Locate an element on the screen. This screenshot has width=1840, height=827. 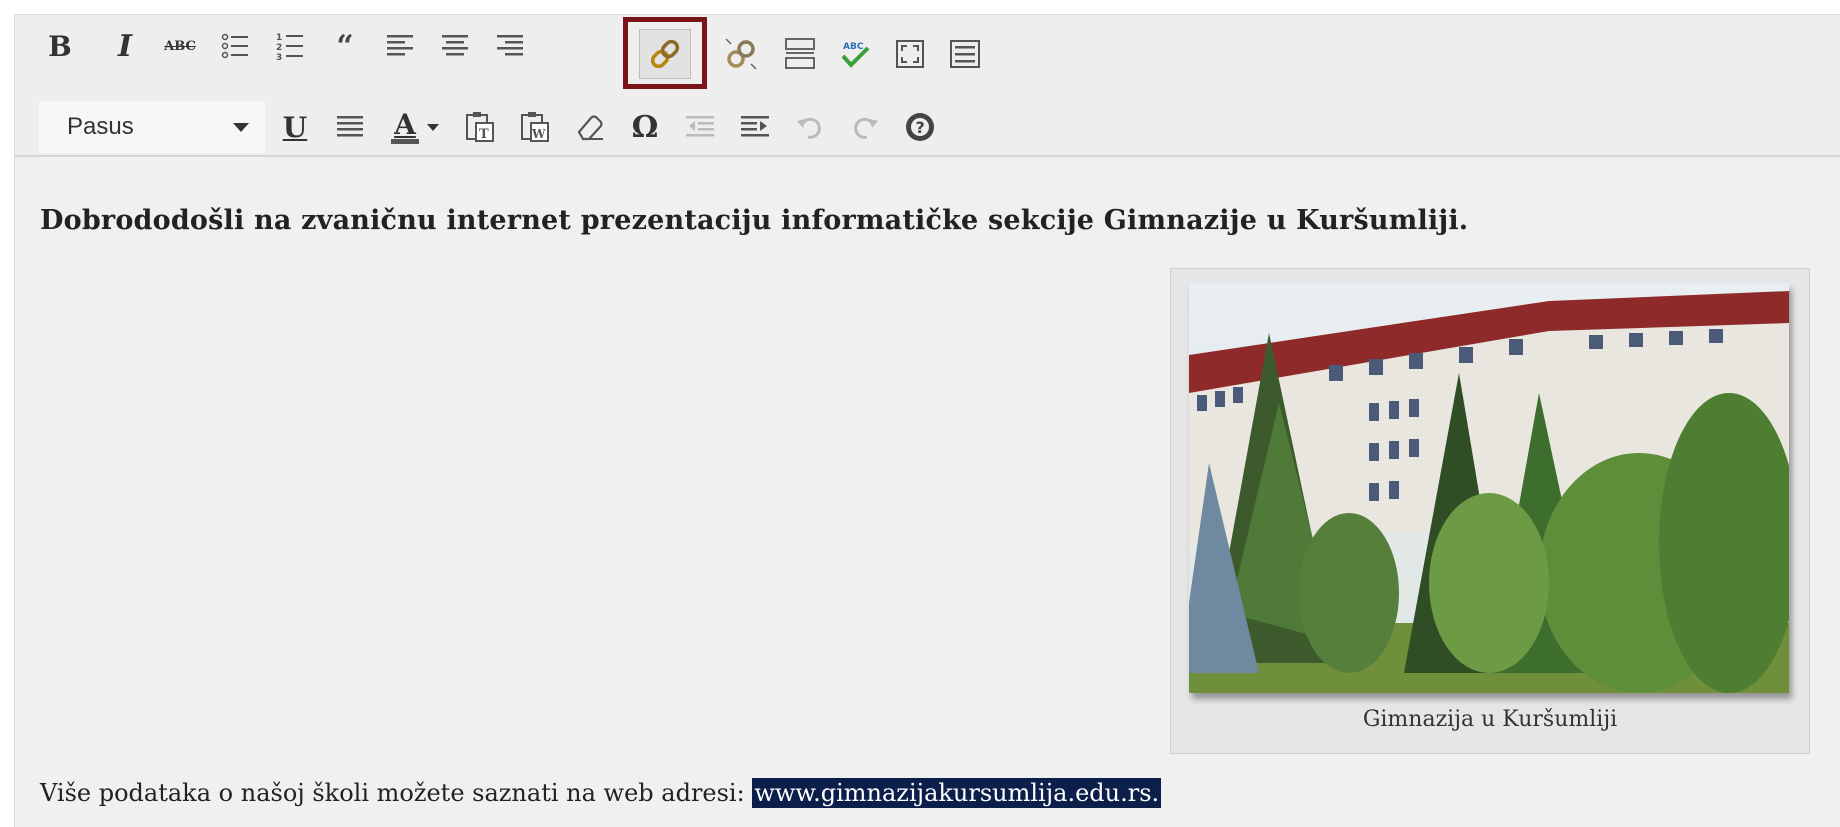
outdent-icon is located at coordinates (700, 126).